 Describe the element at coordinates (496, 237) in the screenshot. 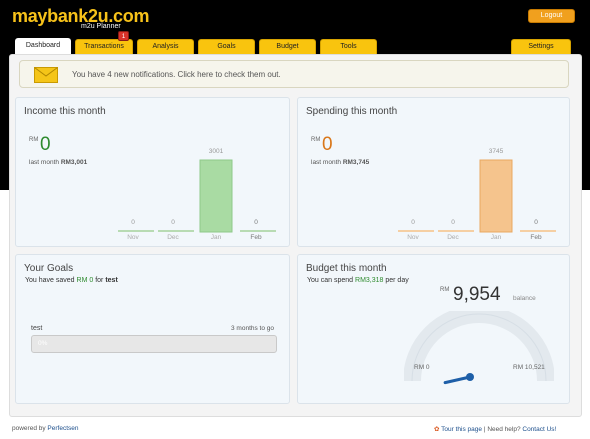

I see `spending-month-jan: Jan` at that location.